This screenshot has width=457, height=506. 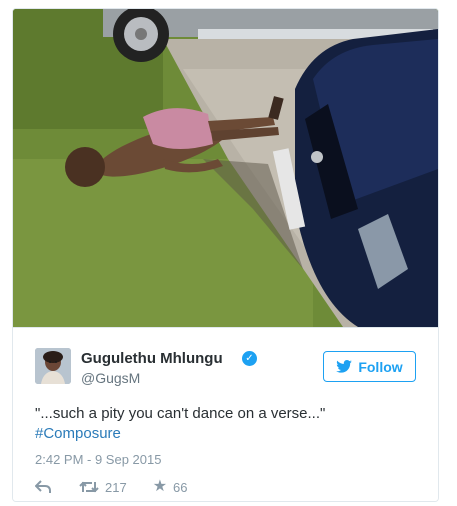 I want to click on author-name: Gugulethu Mhlungu, so click(x=152, y=358).